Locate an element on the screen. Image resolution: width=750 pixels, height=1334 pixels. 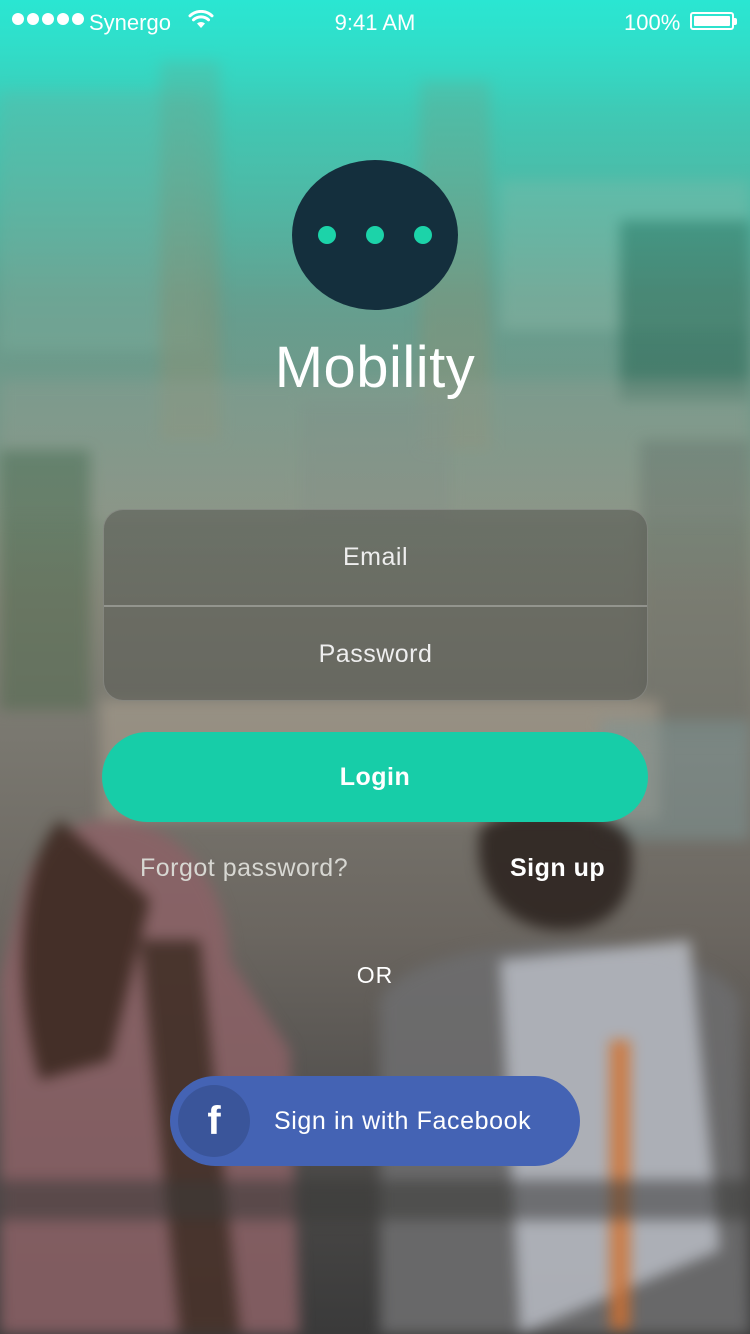
facebook-icon: f is located at coordinates (214, 1121).